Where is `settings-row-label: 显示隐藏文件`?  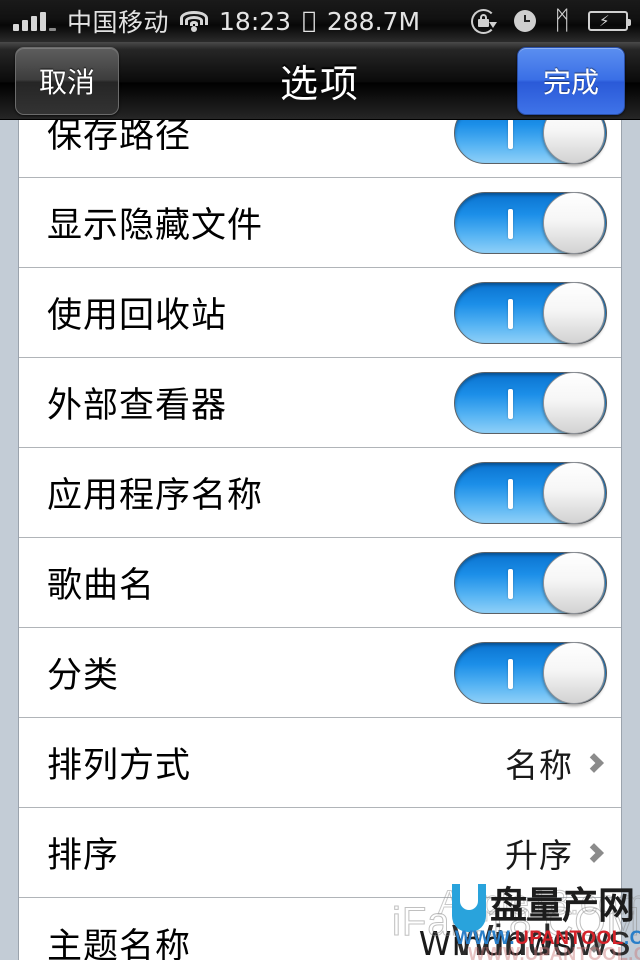 settings-row-label: 显示隐藏文件 is located at coordinates (155, 226).